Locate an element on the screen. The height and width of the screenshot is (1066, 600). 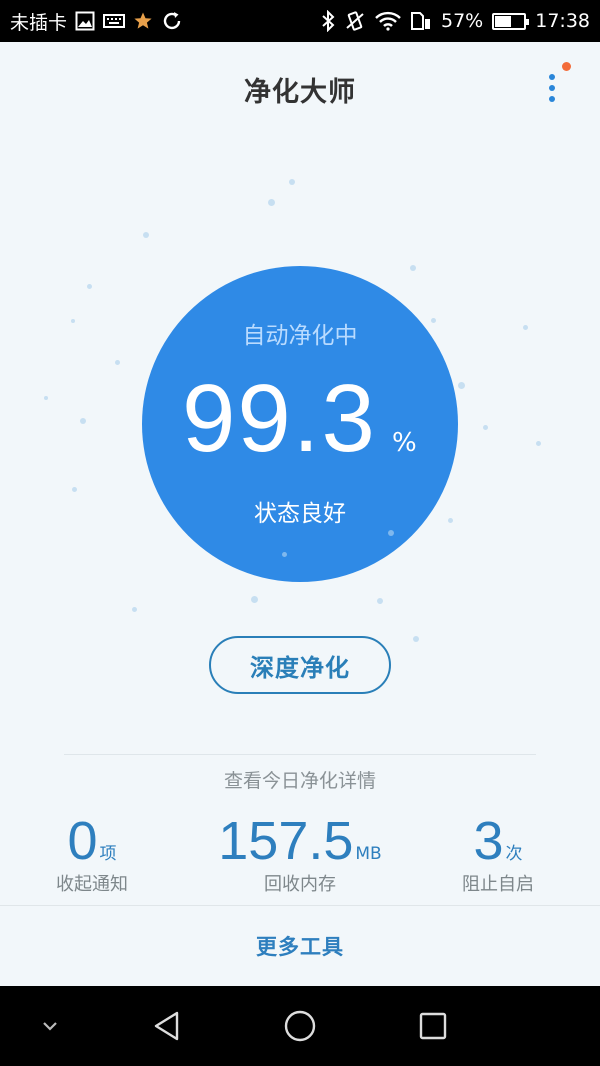
wifi-icon is located at coordinates (388, 21).